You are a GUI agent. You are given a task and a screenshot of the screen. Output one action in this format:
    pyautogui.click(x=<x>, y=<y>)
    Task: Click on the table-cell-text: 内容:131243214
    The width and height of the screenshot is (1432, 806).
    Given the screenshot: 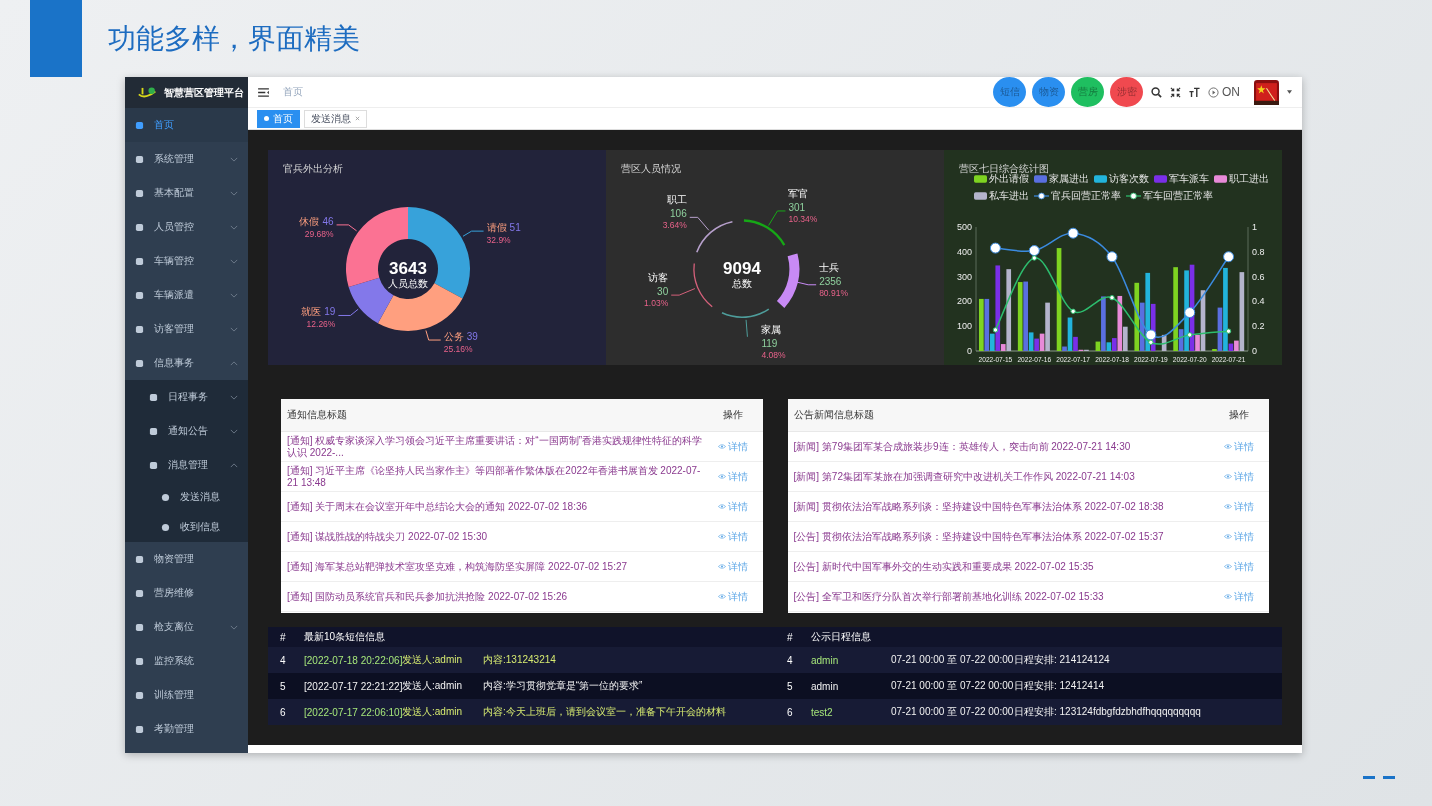 What is the action you would take?
    pyautogui.click(x=520, y=660)
    